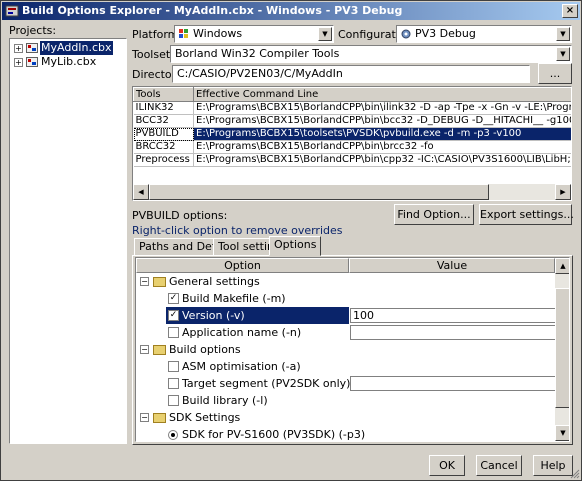 This screenshot has width=582, height=481. I want to click on projects-label: Projects:, so click(33, 30).